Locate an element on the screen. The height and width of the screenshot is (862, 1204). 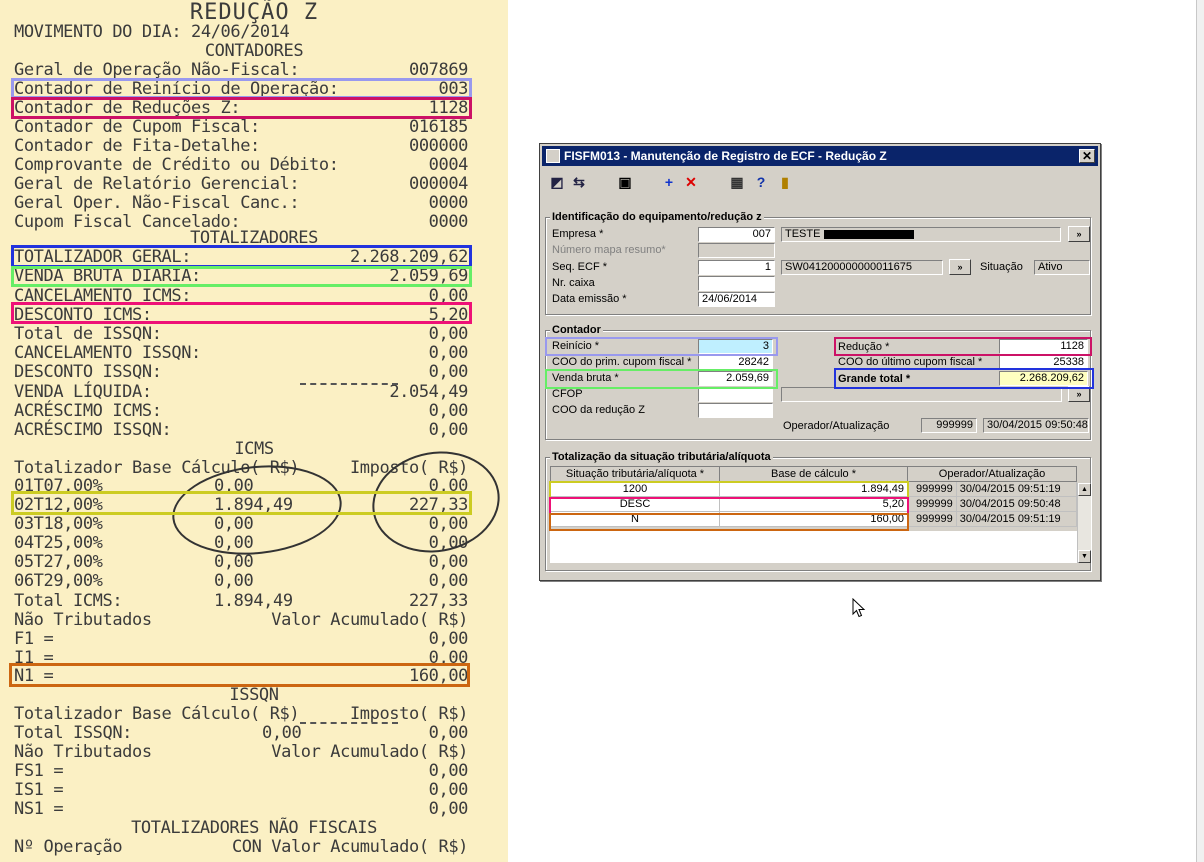
cell-situacao: DESC is located at coordinates (635, 504).